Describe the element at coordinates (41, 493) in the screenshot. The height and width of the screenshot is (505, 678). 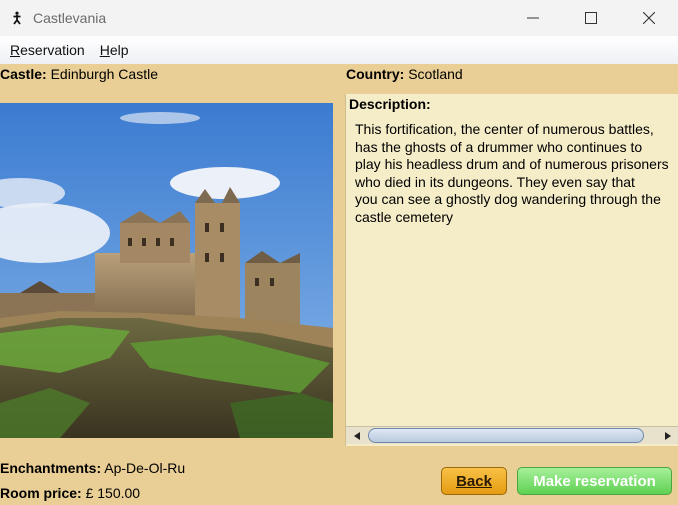
I see `room-price-label: Room price:` at that location.